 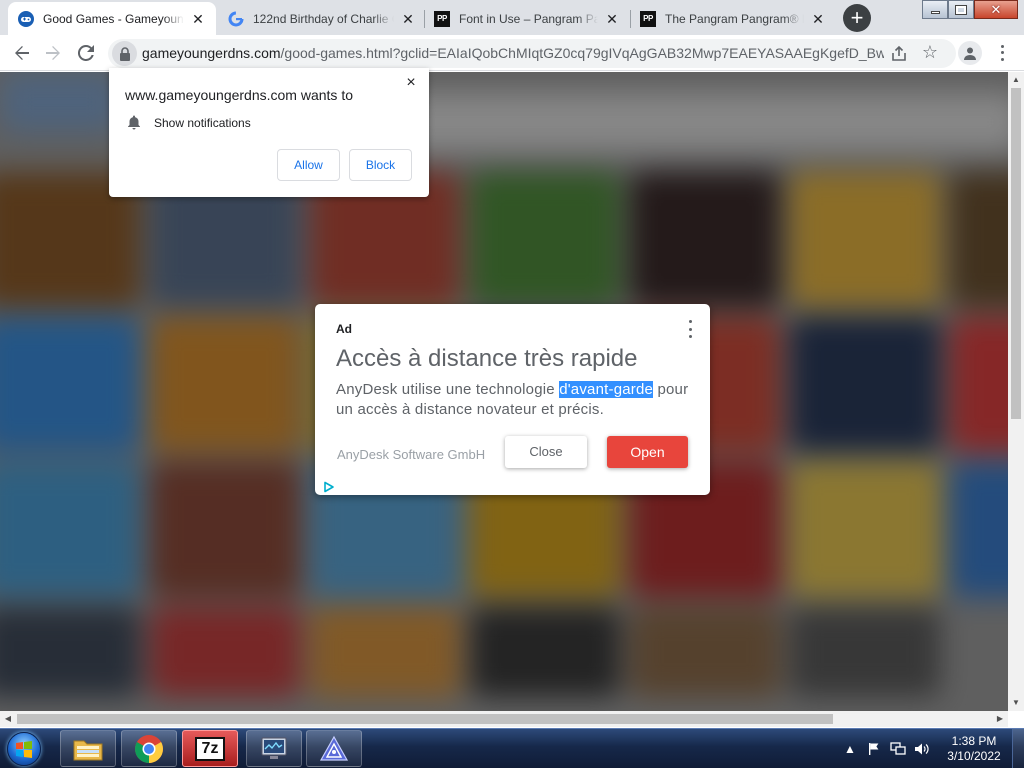 I want to click on app-triangle-icon, so click(x=334, y=748).